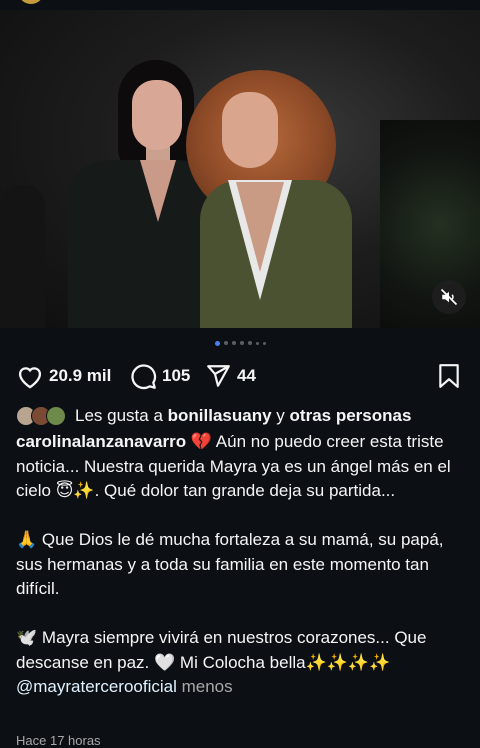  Describe the element at coordinates (351, 416) in the screenshot. I see `liked-by-others: otras personas` at that location.